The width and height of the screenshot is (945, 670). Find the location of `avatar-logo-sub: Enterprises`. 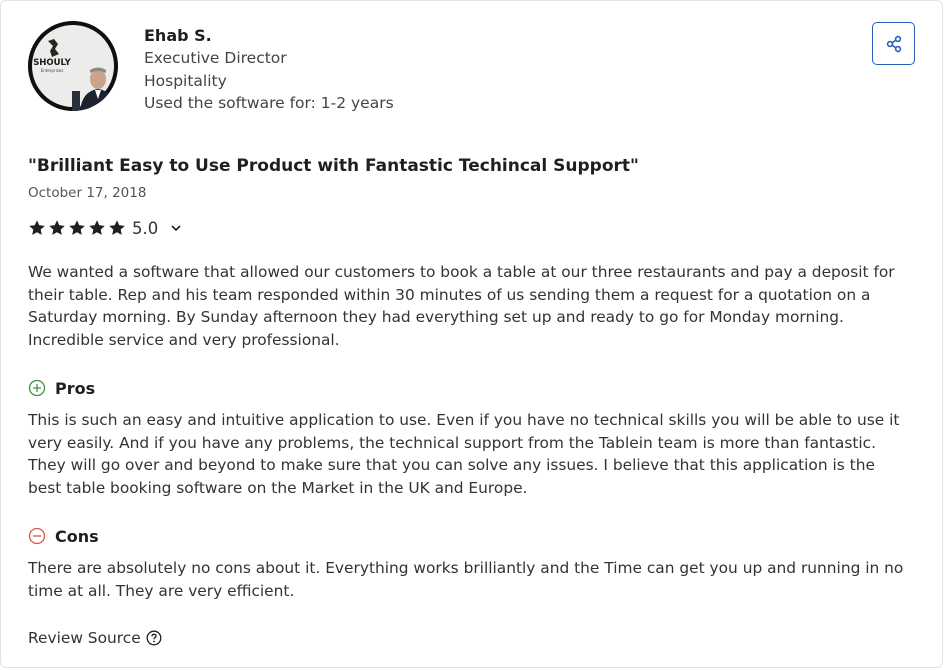

avatar-logo-sub: Enterprises is located at coordinates (52, 70).